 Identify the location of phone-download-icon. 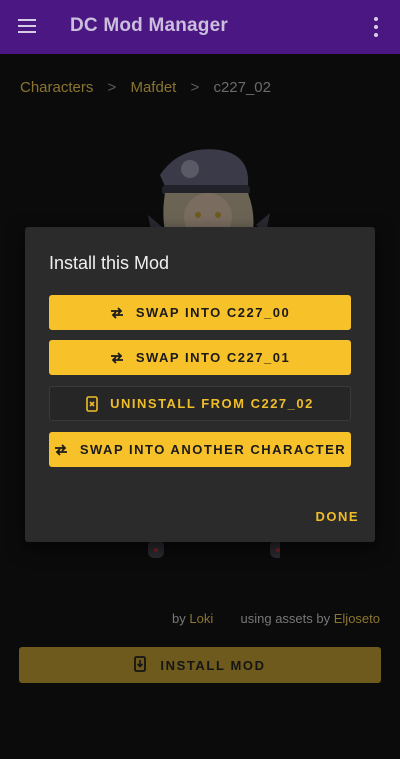
(140, 665).